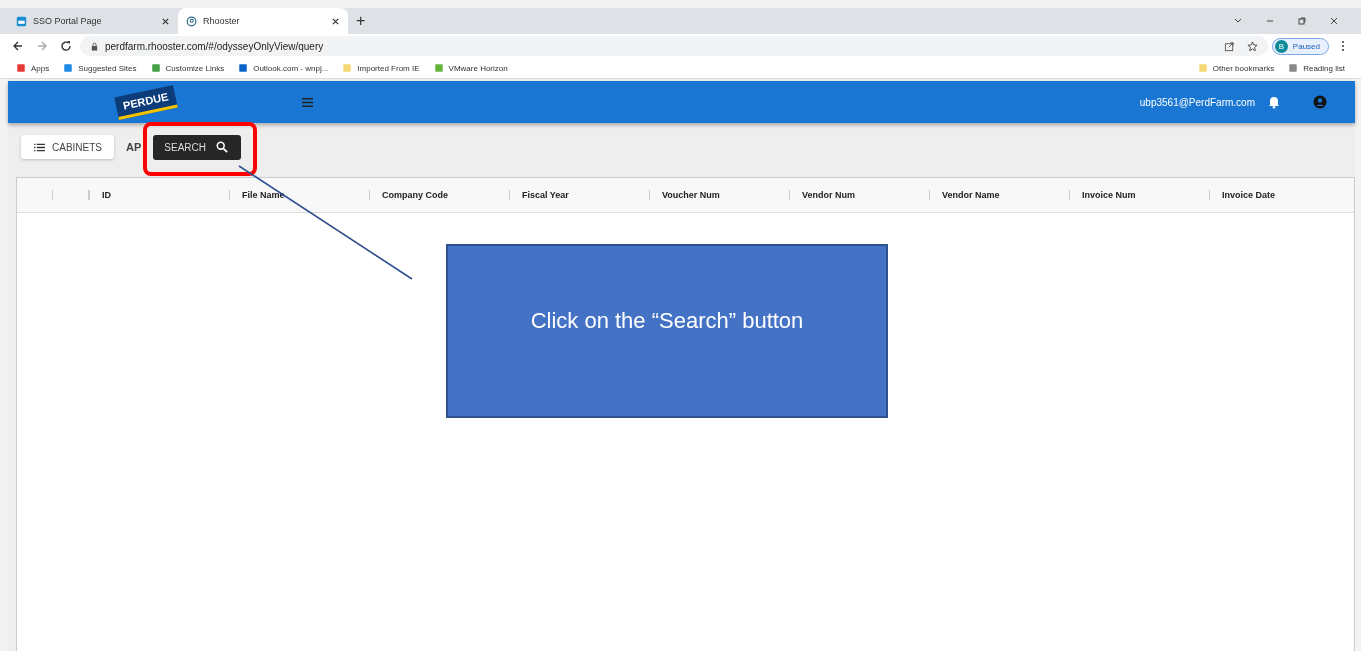  I want to click on bookmark: Other bookmarks, so click(1236, 68).